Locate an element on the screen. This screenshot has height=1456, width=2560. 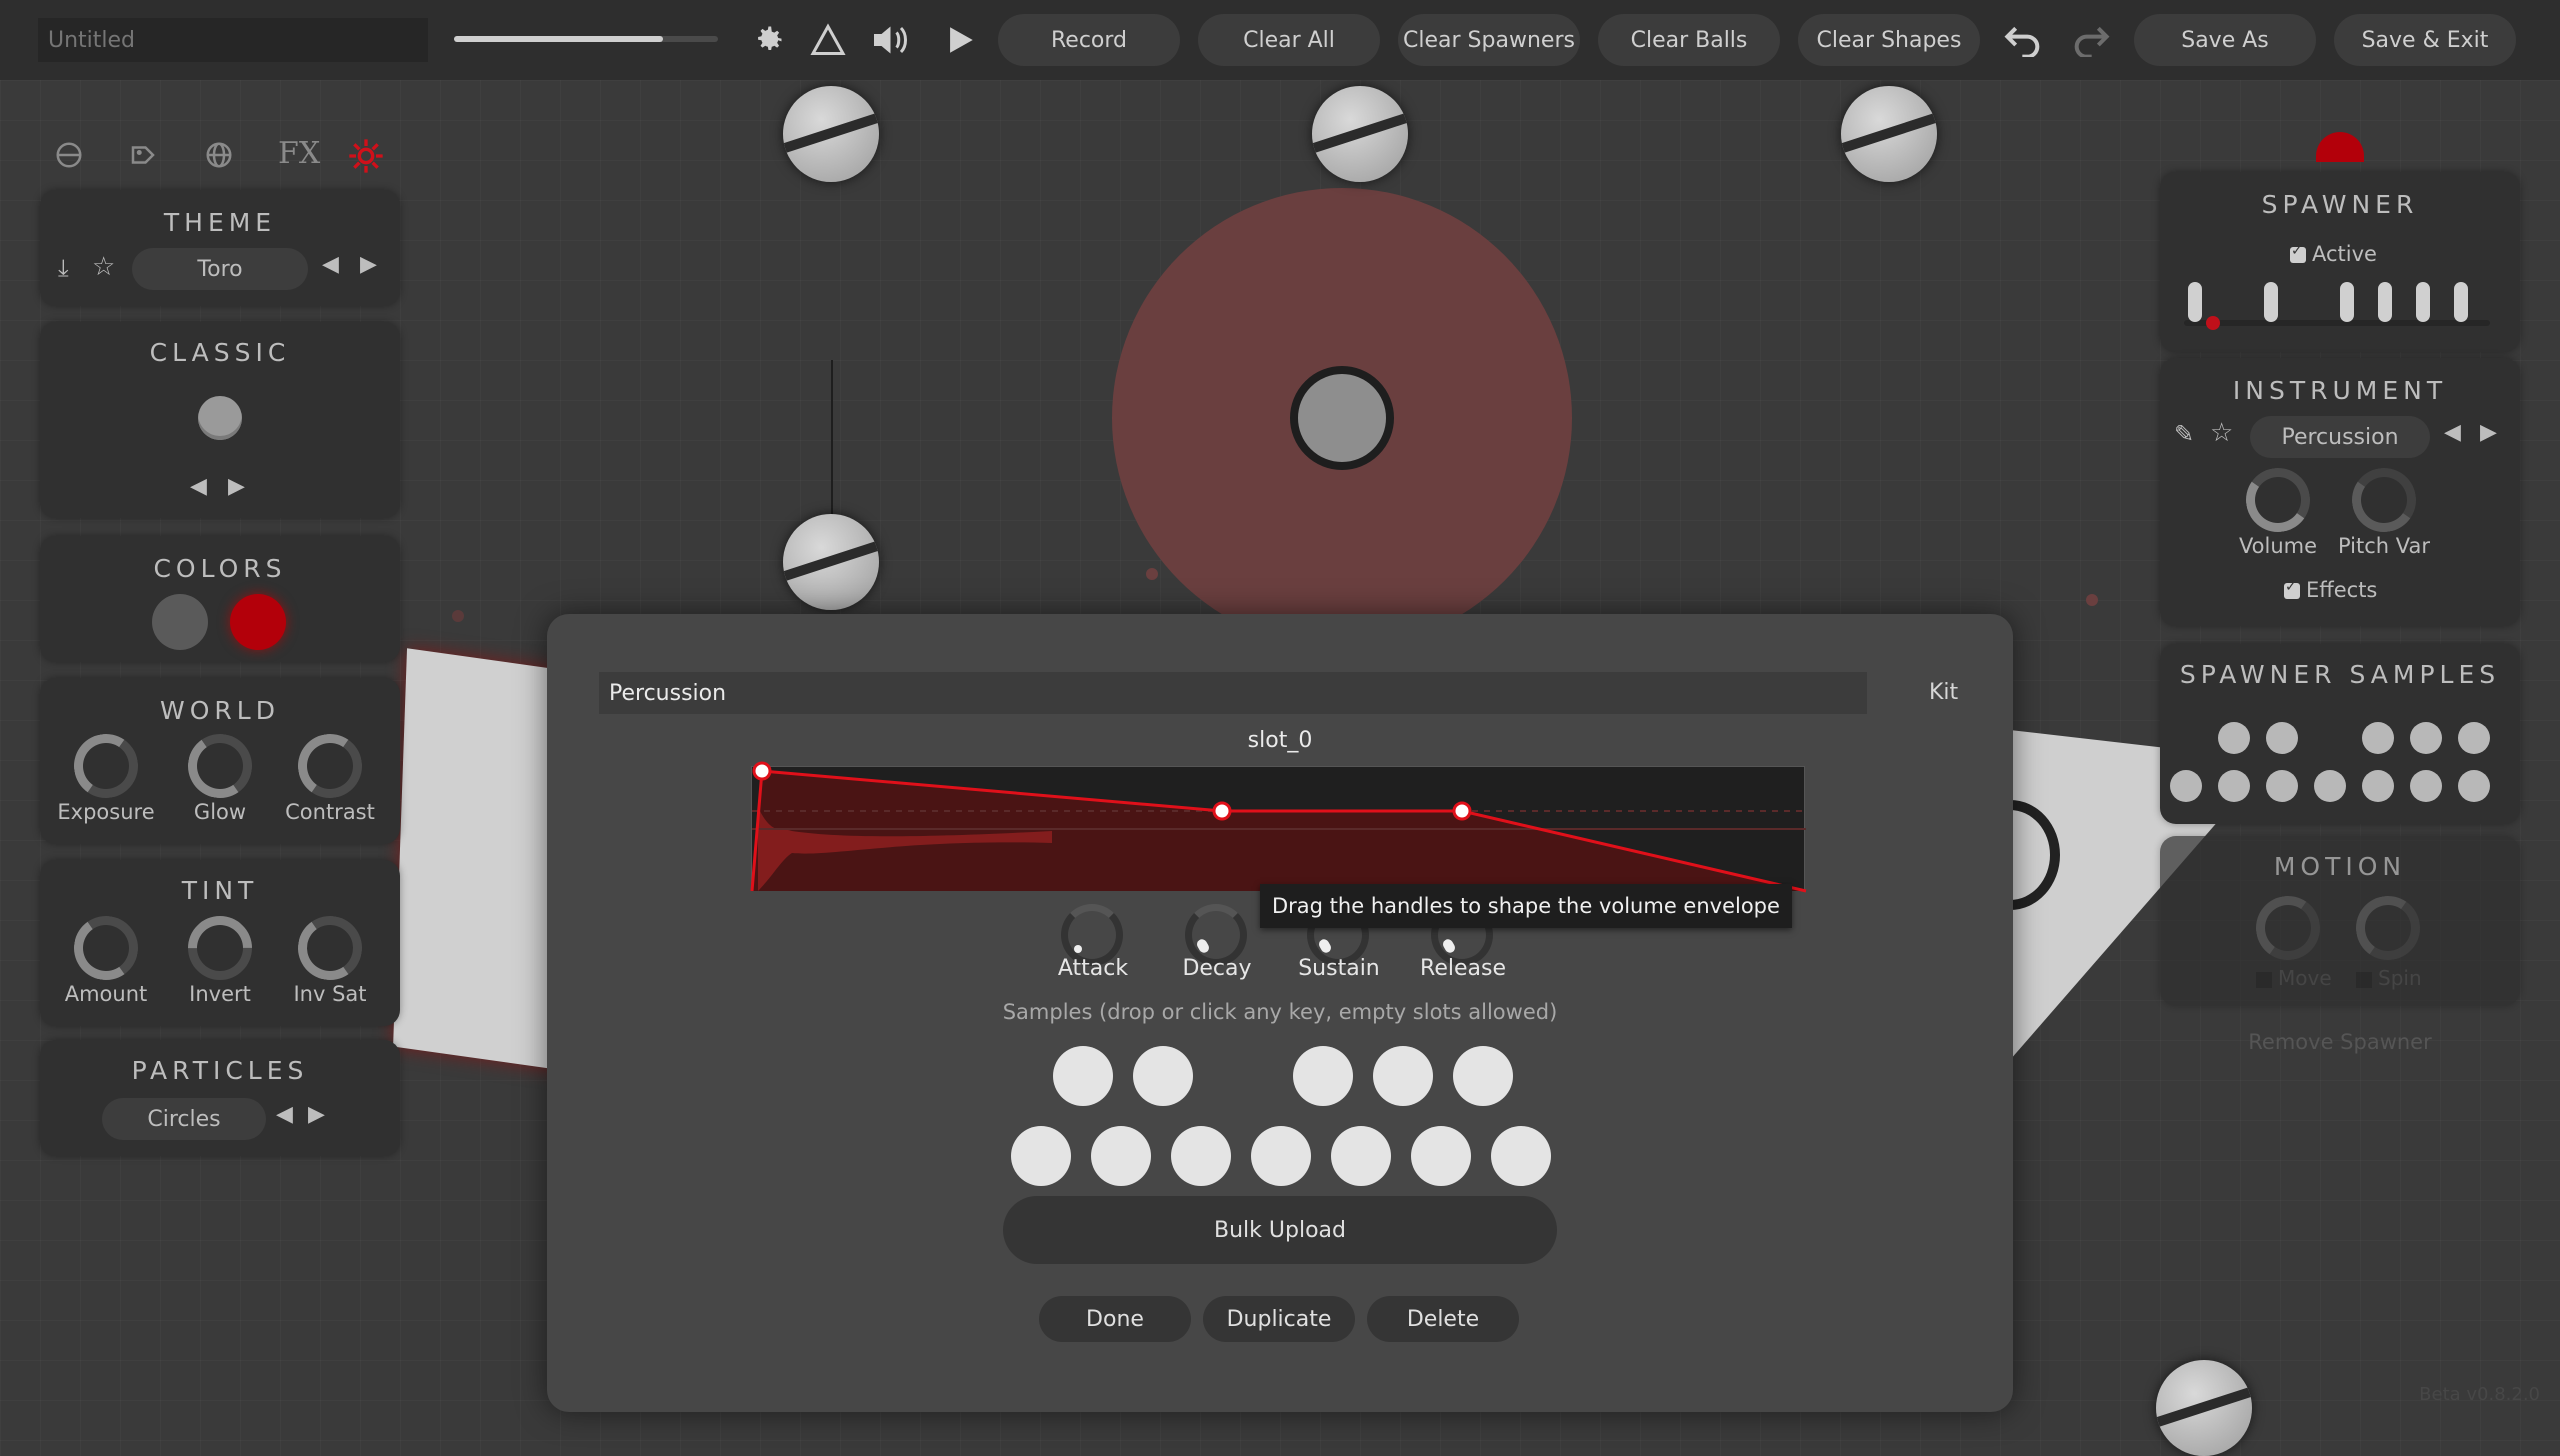
tint-invert-knob is located at coordinates (220, 948).